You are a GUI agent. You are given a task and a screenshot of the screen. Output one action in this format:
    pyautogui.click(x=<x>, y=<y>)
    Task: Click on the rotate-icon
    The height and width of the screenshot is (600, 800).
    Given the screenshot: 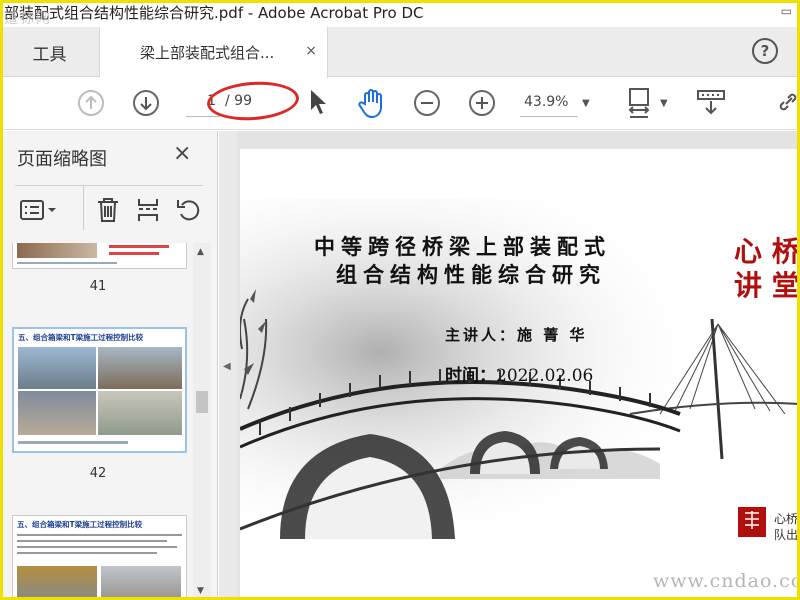 What is the action you would take?
    pyautogui.click(x=188, y=210)
    